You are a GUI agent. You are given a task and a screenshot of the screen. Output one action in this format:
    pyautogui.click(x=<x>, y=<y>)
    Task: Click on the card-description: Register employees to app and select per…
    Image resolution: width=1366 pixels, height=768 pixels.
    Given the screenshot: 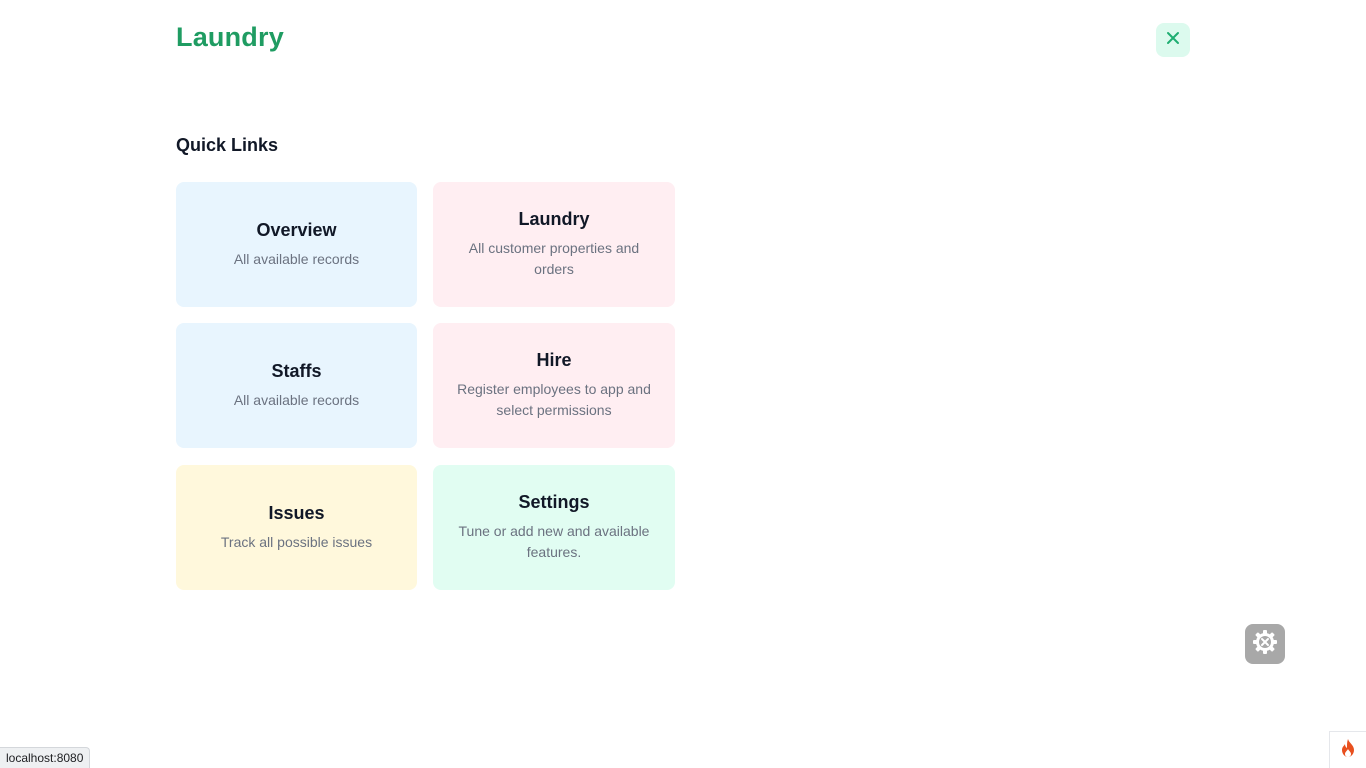 What is the action you would take?
    pyautogui.click(x=554, y=399)
    